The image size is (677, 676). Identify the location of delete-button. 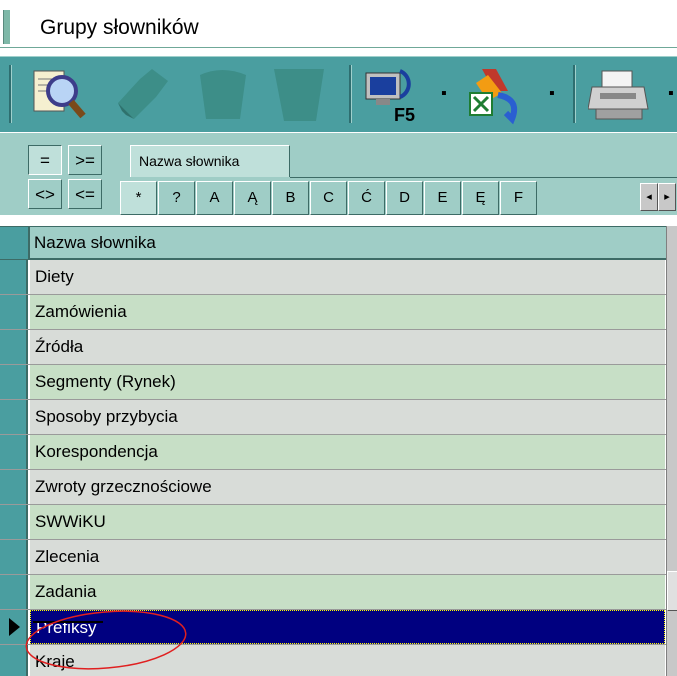
(299, 94).